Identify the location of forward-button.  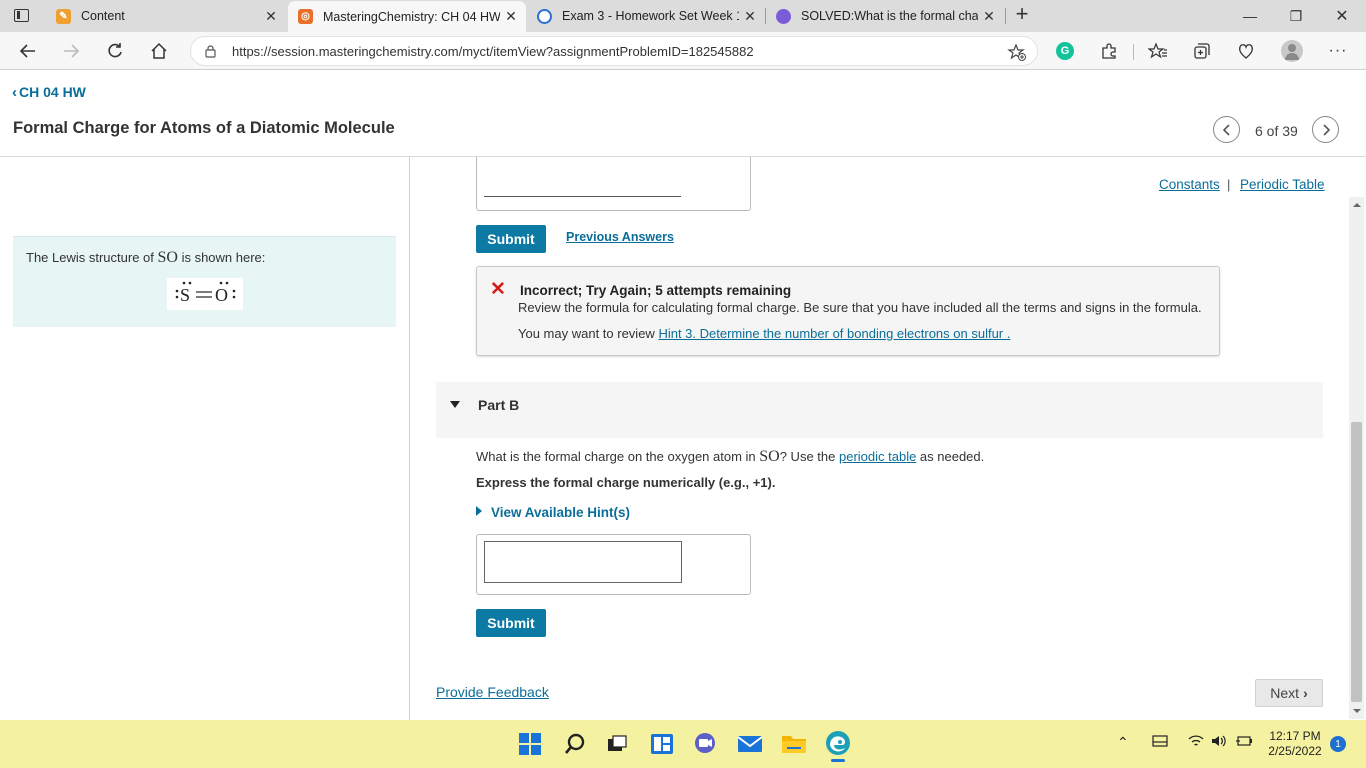
(71, 51).